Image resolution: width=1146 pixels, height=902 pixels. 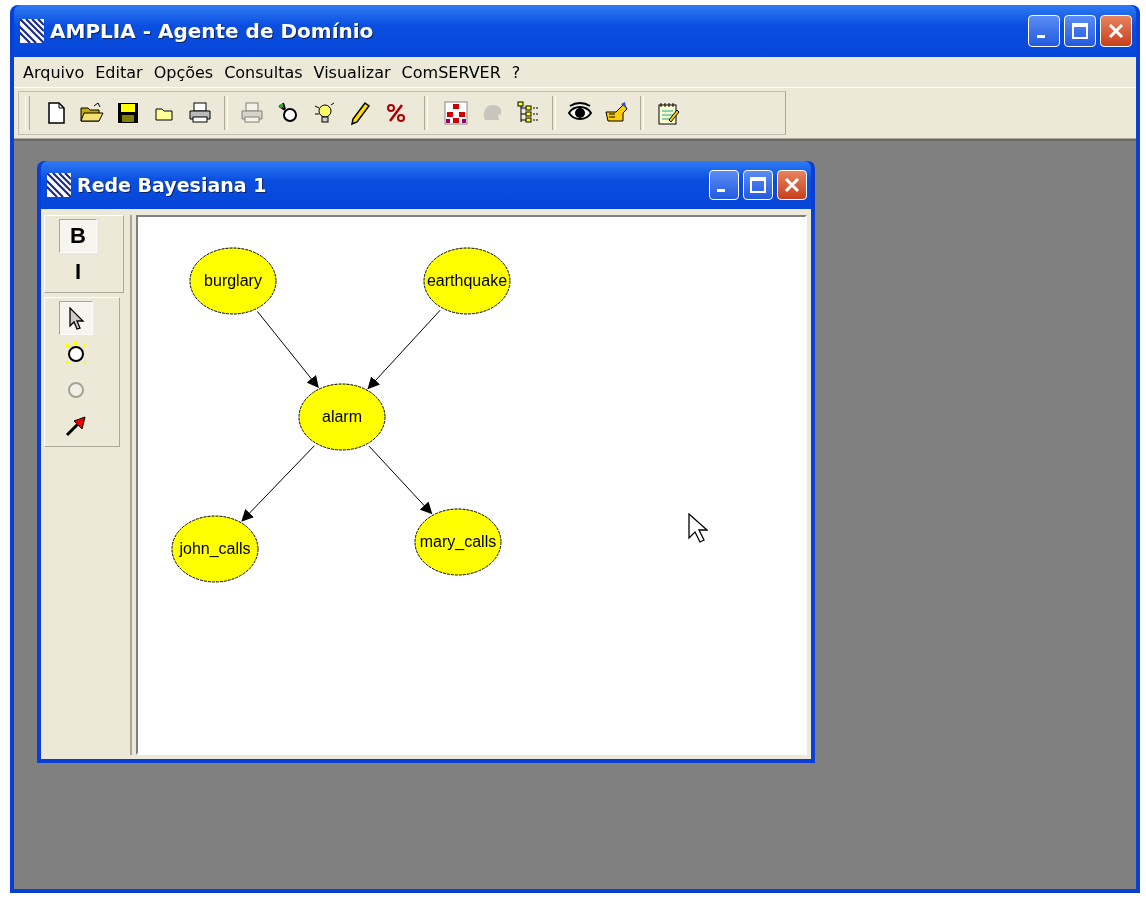 What do you see at coordinates (172, 185) in the screenshot?
I see `window-title: Rede Bayesiana 1` at bounding box center [172, 185].